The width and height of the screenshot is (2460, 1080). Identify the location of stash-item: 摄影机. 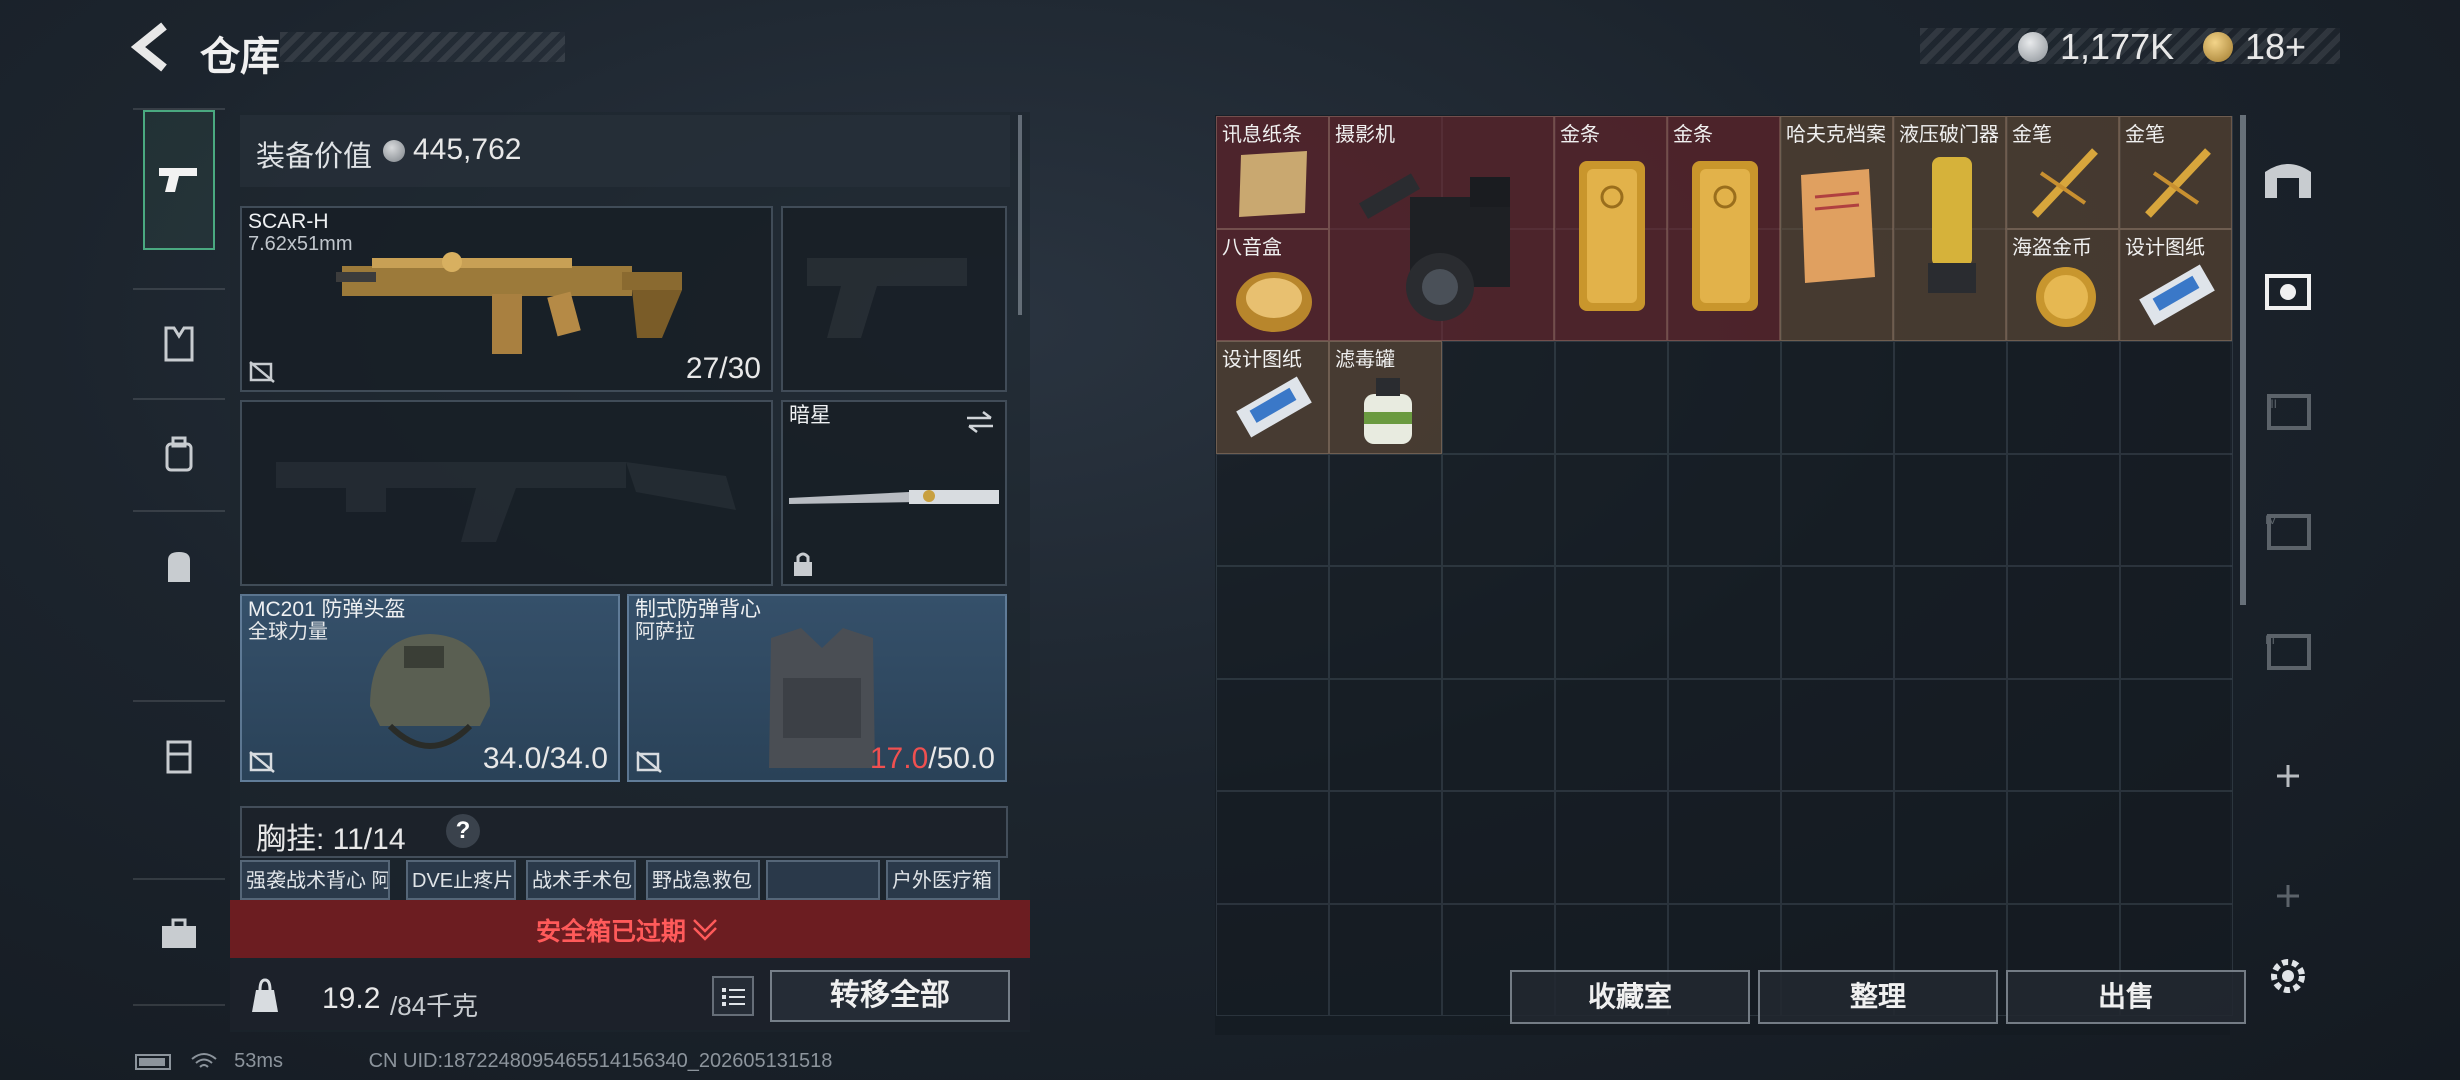
(1441, 228).